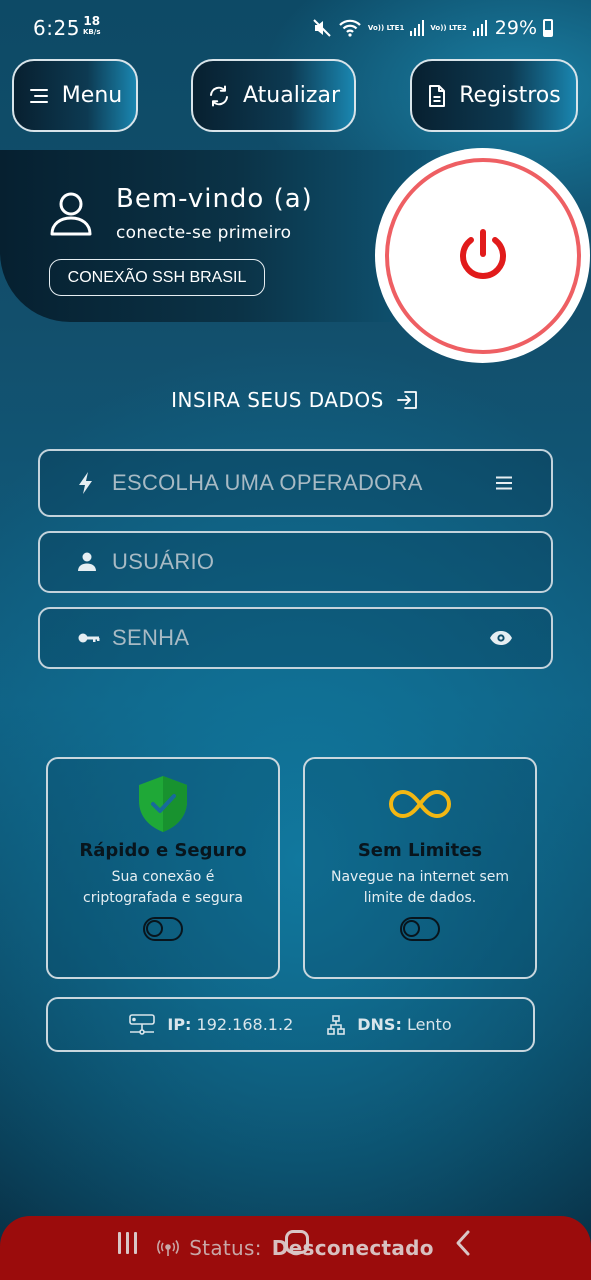 This screenshot has width=591, height=1280. What do you see at coordinates (225, 1248) in the screenshot?
I see `status-label: Status:` at bounding box center [225, 1248].